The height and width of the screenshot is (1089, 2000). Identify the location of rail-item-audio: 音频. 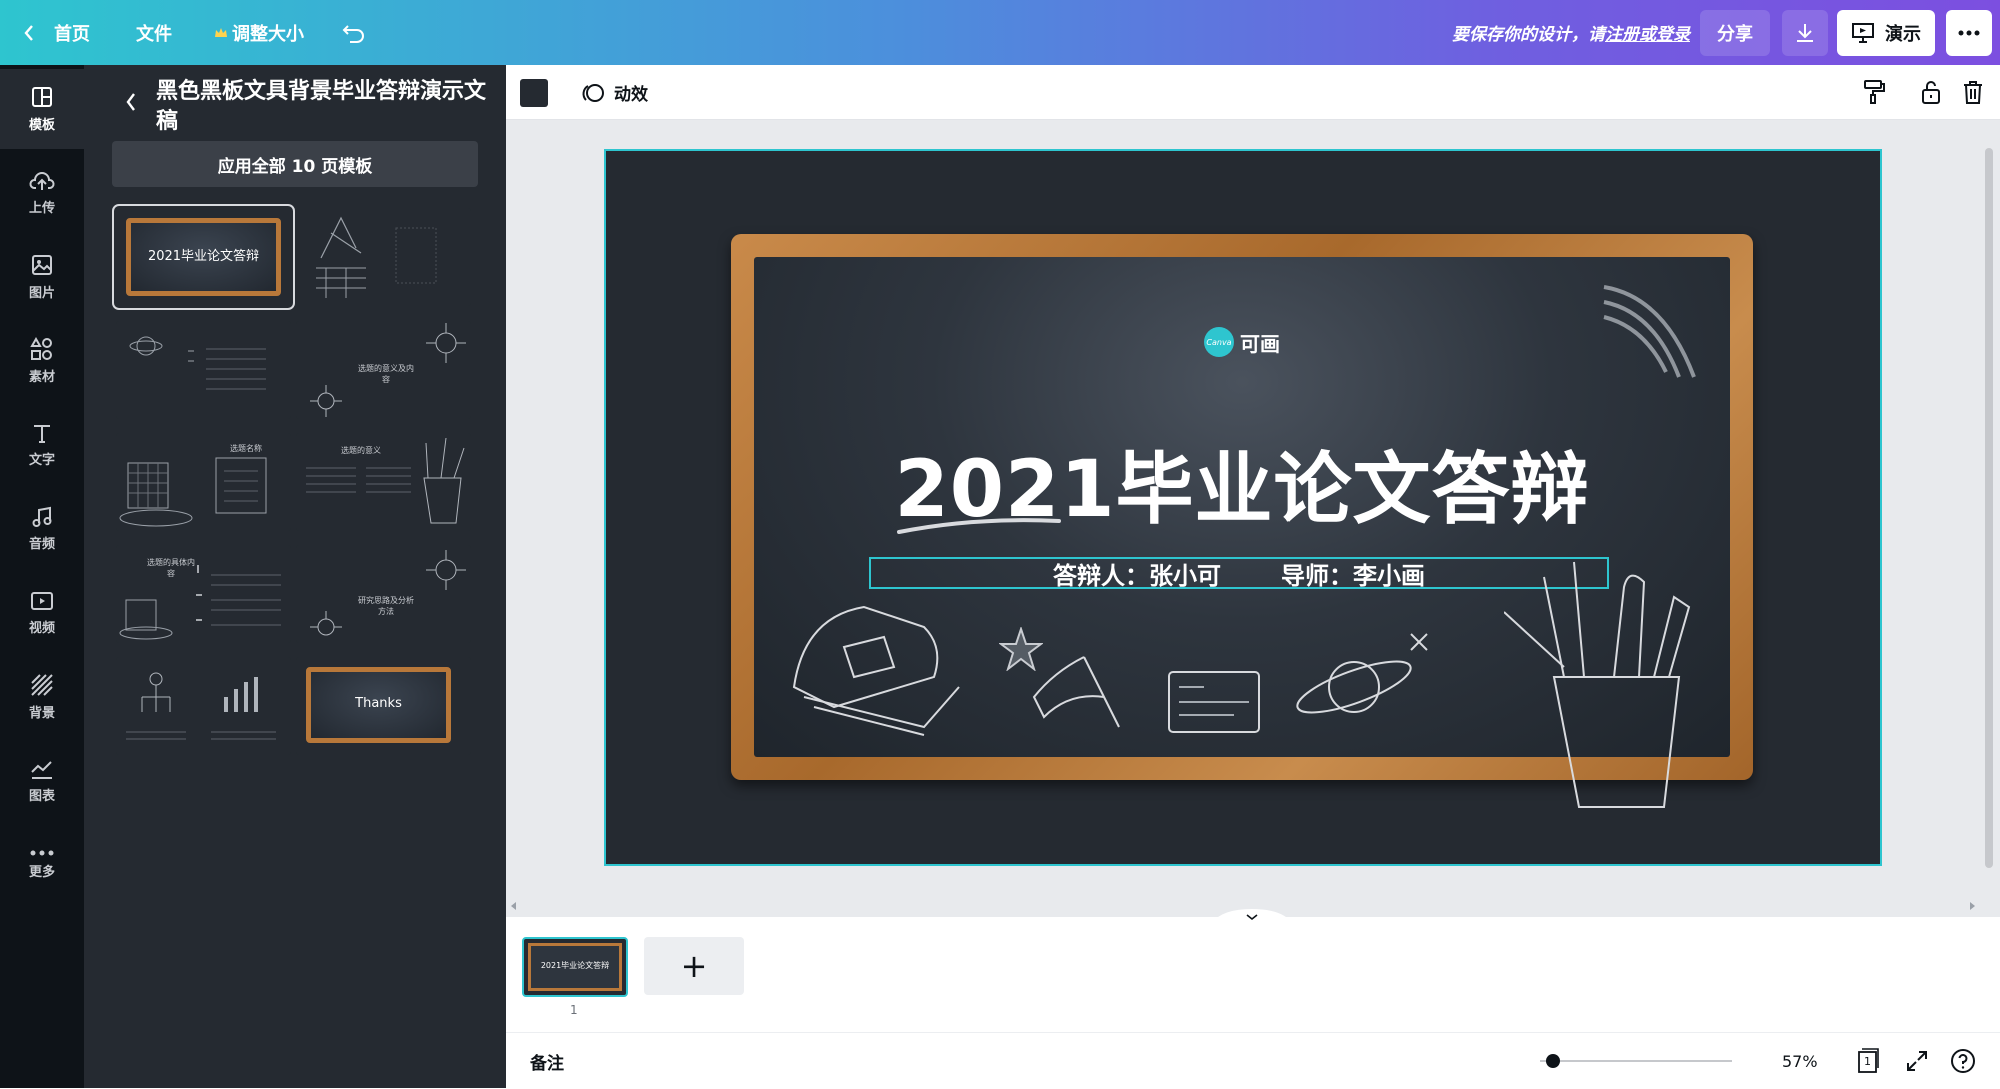
(42, 529).